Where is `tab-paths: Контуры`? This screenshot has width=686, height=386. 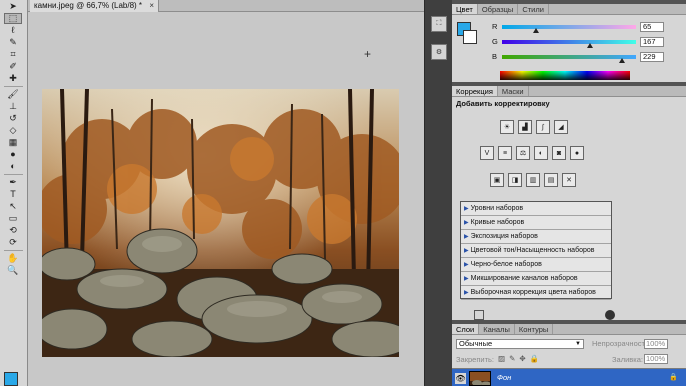
tab-paths: Контуры is located at coordinates (534, 329).